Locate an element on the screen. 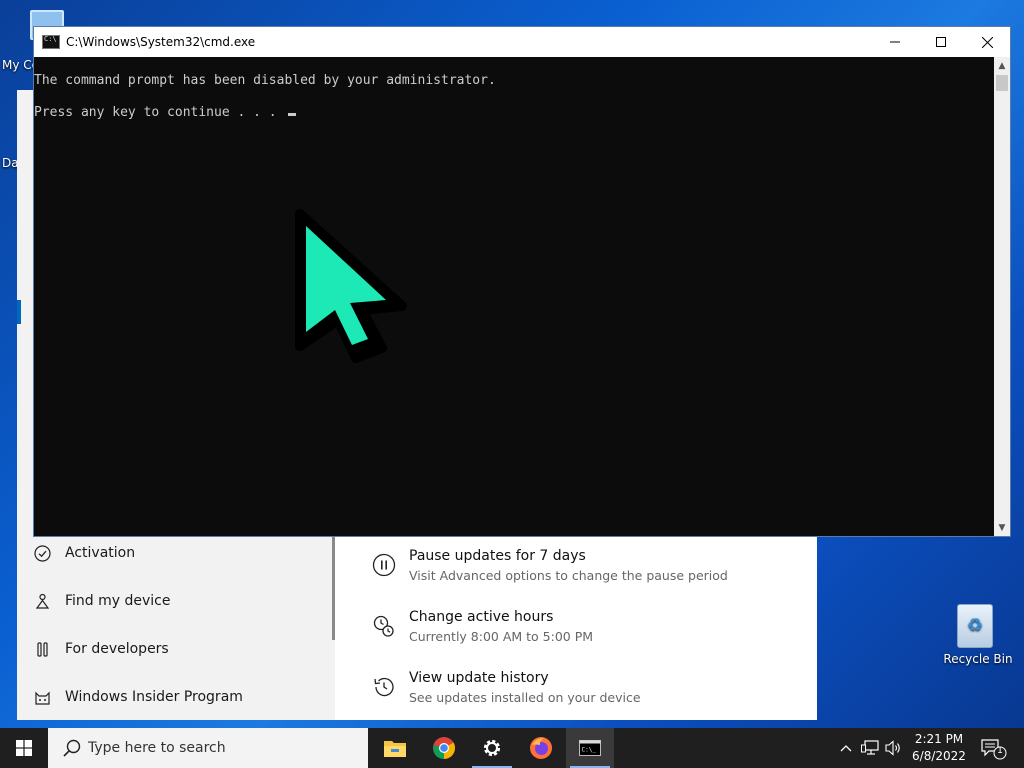 Image resolution: width=1024 pixels, height=768 pixels. taskbar-cmd: C:\_ is located at coordinates (590, 748).